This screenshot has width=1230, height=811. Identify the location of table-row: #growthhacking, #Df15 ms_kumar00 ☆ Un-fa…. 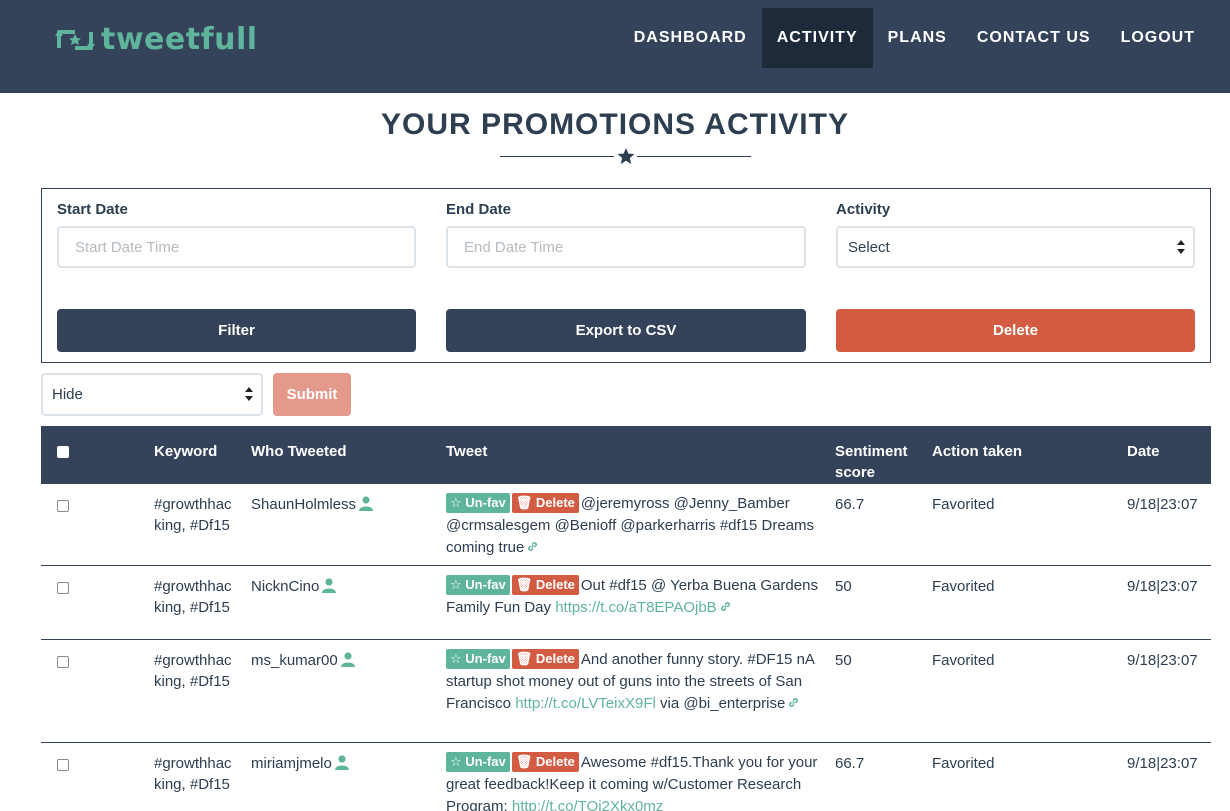
(626, 691).